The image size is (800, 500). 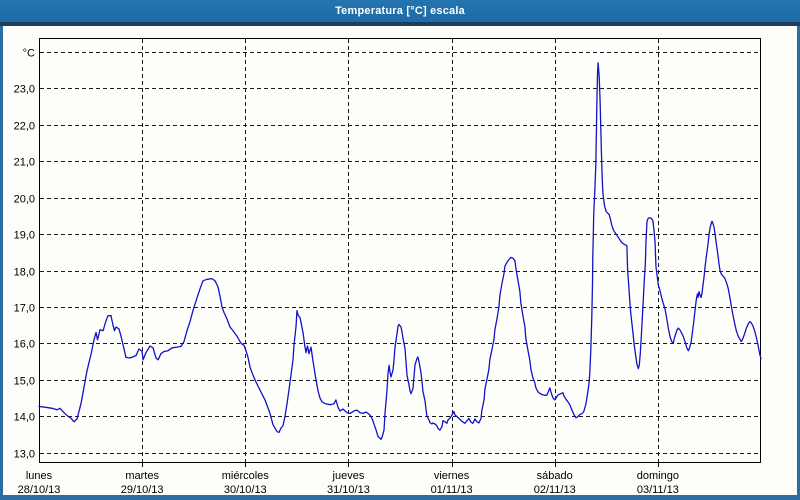 What do you see at coordinates (400, 24) in the screenshot?
I see `title-bar-divider` at bounding box center [400, 24].